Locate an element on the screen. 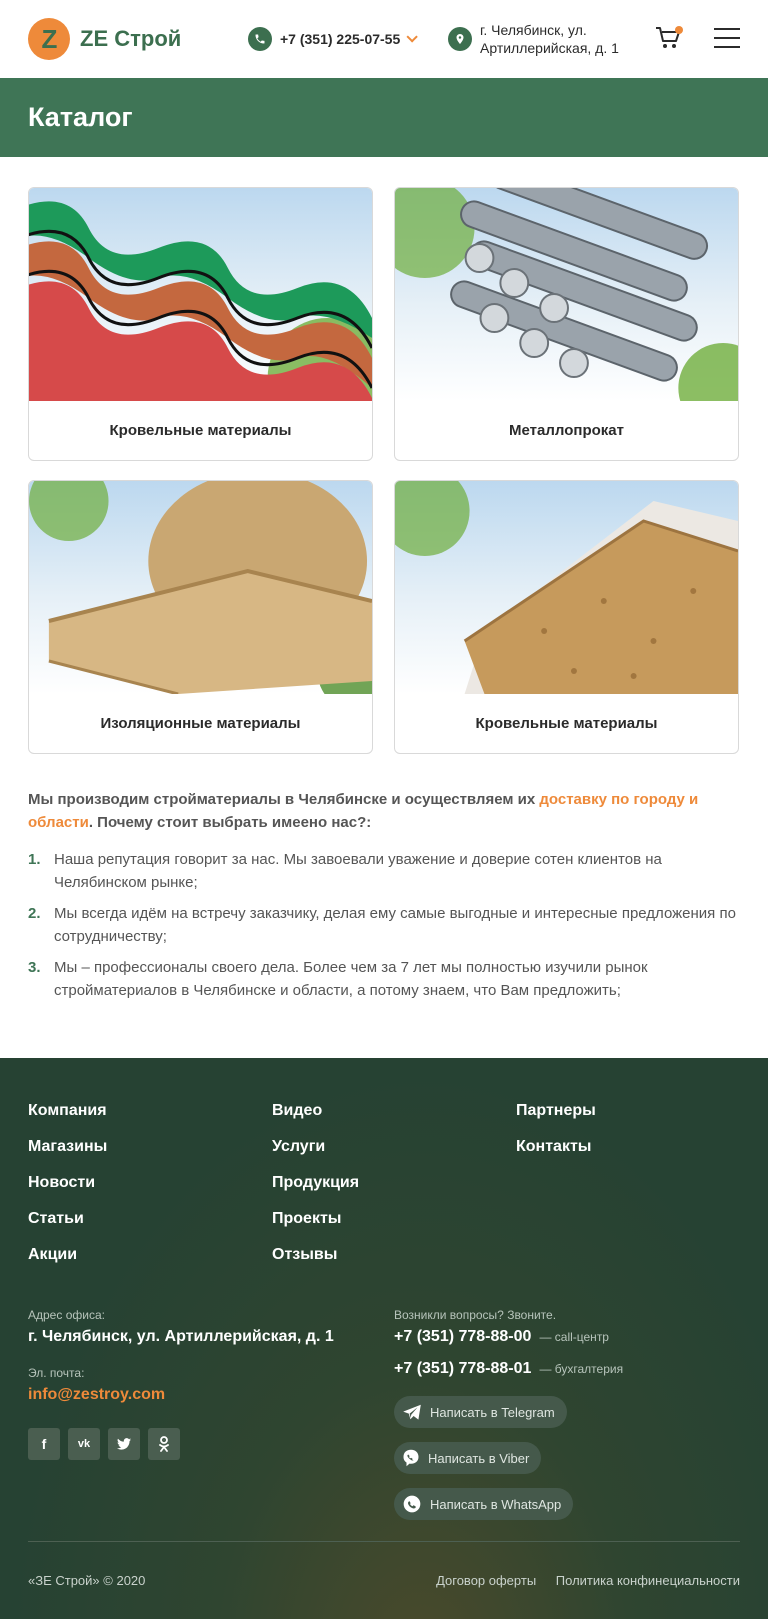  phone-icon is located at coordinates (260, 39).